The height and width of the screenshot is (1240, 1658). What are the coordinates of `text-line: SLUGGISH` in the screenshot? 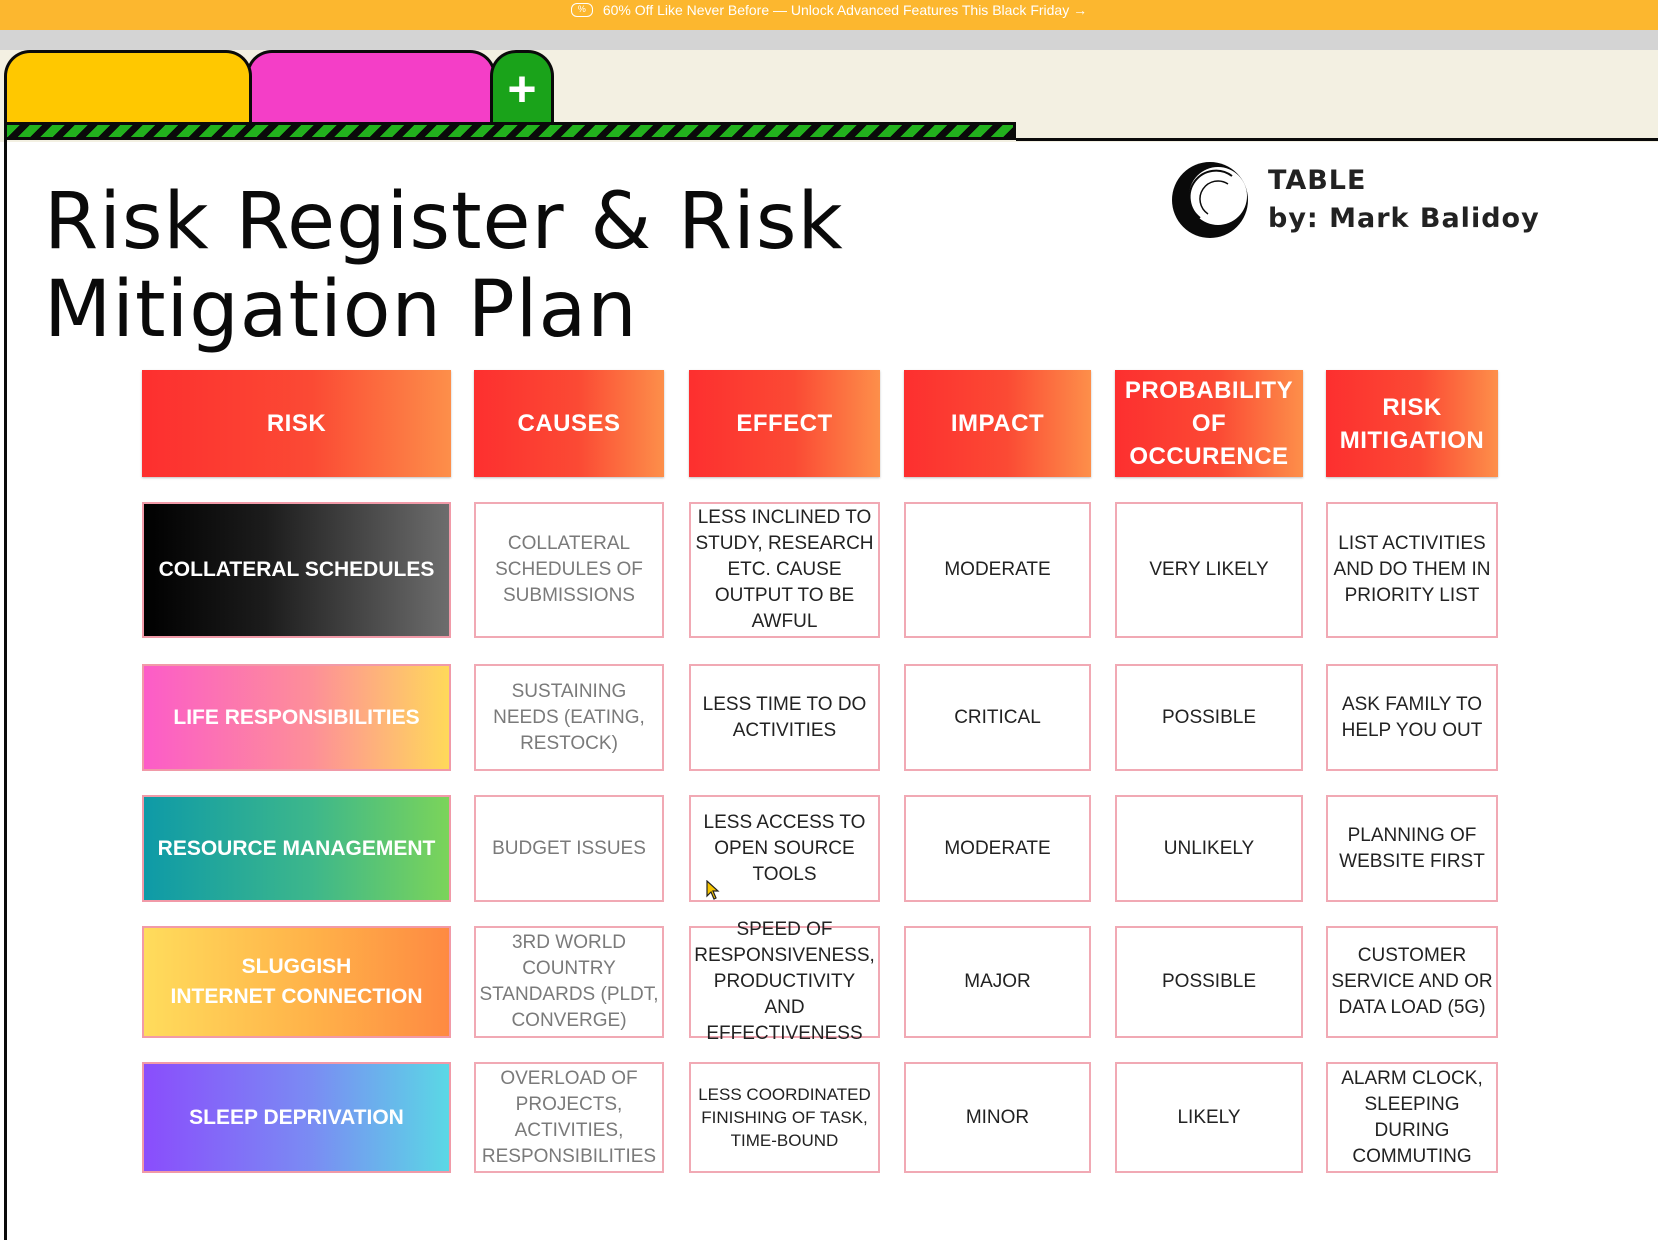 It's located at (296, 966).